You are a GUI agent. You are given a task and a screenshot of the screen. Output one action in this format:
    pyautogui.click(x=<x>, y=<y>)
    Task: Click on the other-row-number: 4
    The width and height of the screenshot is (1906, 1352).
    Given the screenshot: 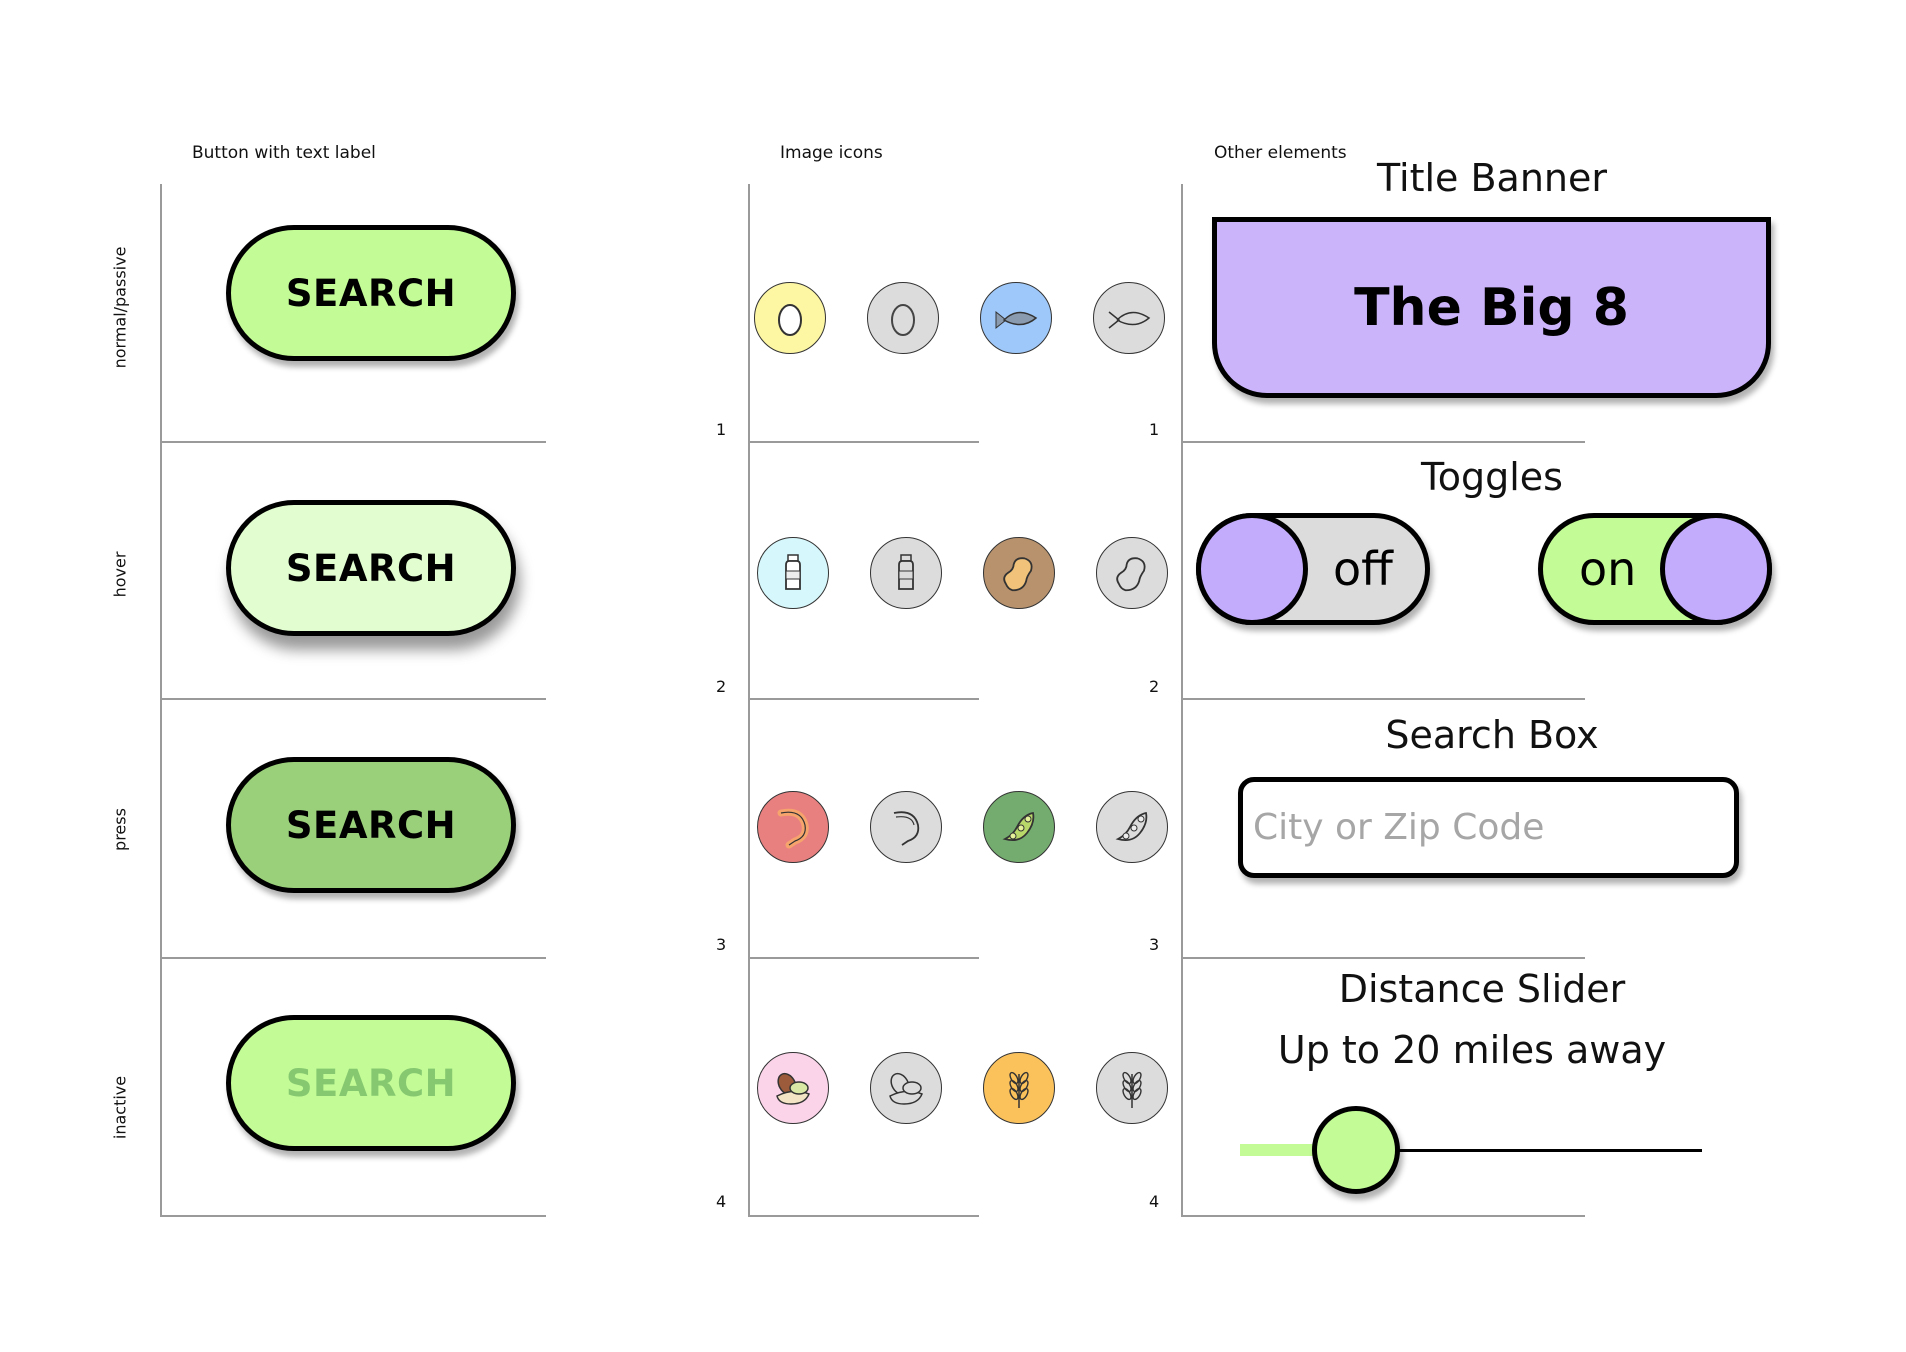 What is the action you would take?
    pyautogui.click(x=1154, y=1201)
    